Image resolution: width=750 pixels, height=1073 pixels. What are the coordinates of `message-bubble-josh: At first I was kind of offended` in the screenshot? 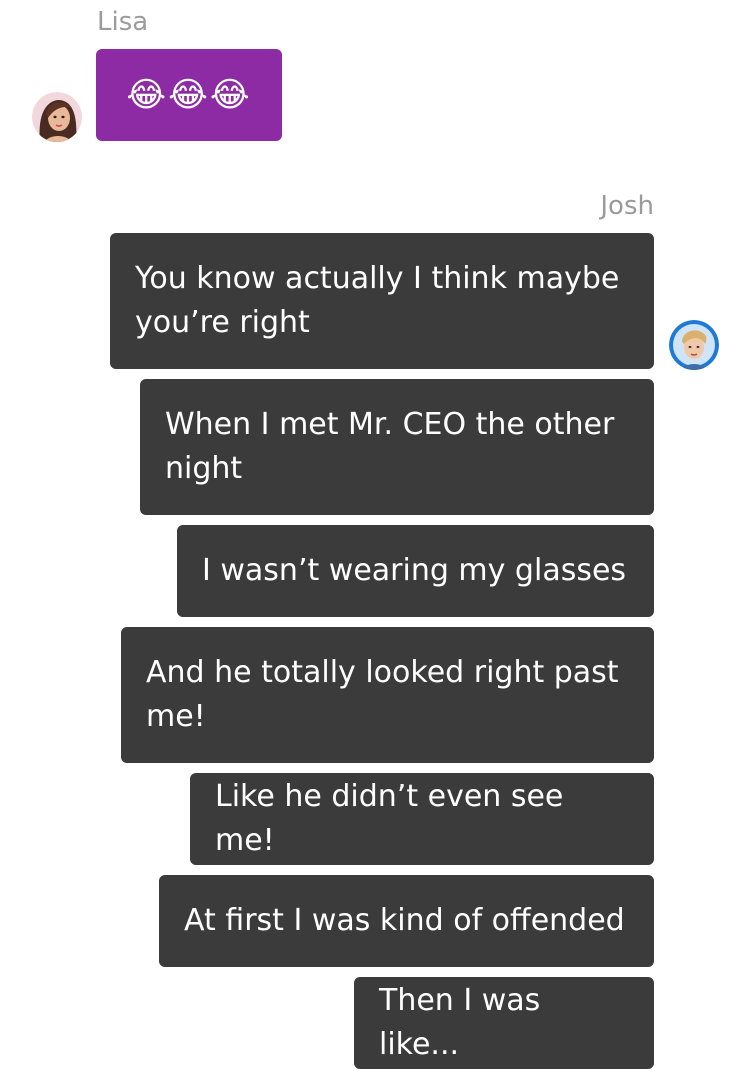 It's located at (406, 921).